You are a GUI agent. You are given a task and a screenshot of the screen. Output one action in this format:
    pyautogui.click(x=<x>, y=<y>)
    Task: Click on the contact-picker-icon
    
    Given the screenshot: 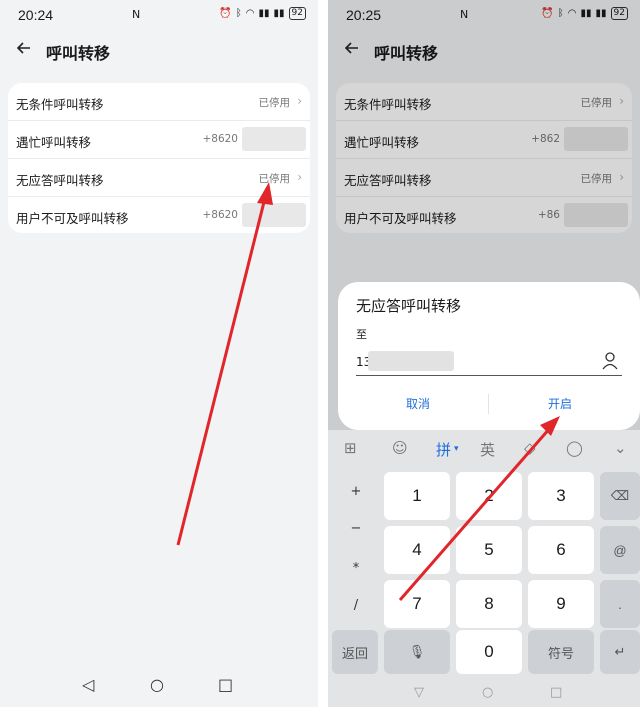 What is the action you would take?
    pyautogui.click(x=610, y=361)
    